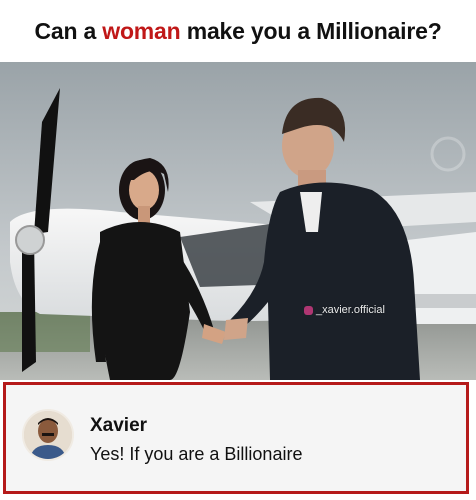 The height and width of the screenshot is (500, 476). Describe the element at coordinates (141, 30) in the screenshot. I see `headline-accent-word: woman` at that location.